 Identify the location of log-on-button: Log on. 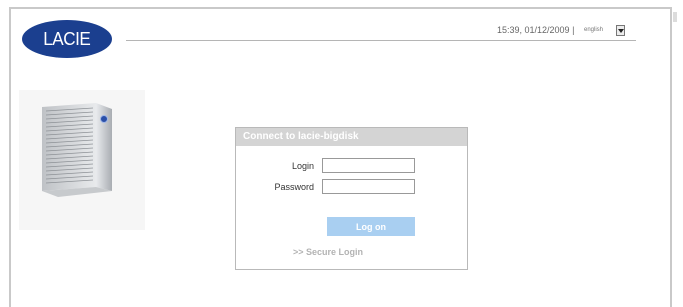
(371, 226).